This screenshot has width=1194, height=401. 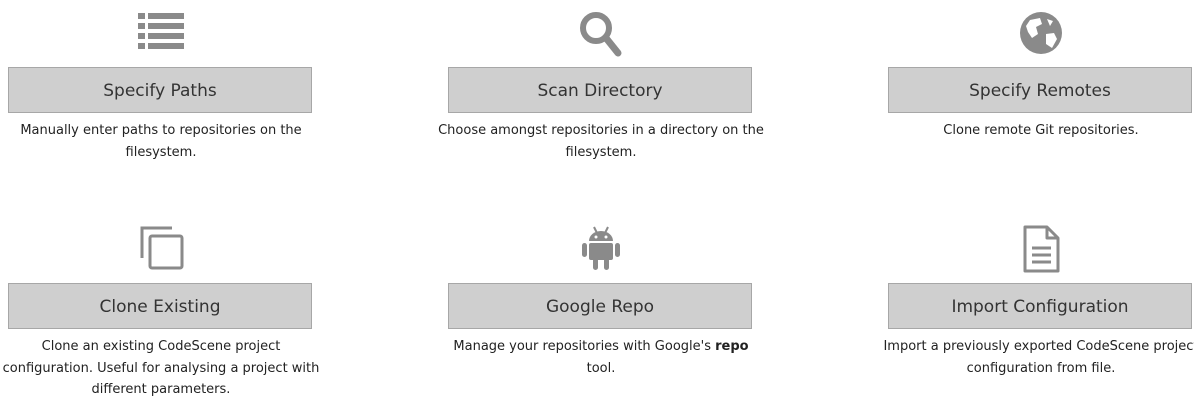 I want to click on google-repo-description-after: tool., so click(x=601, y=368).